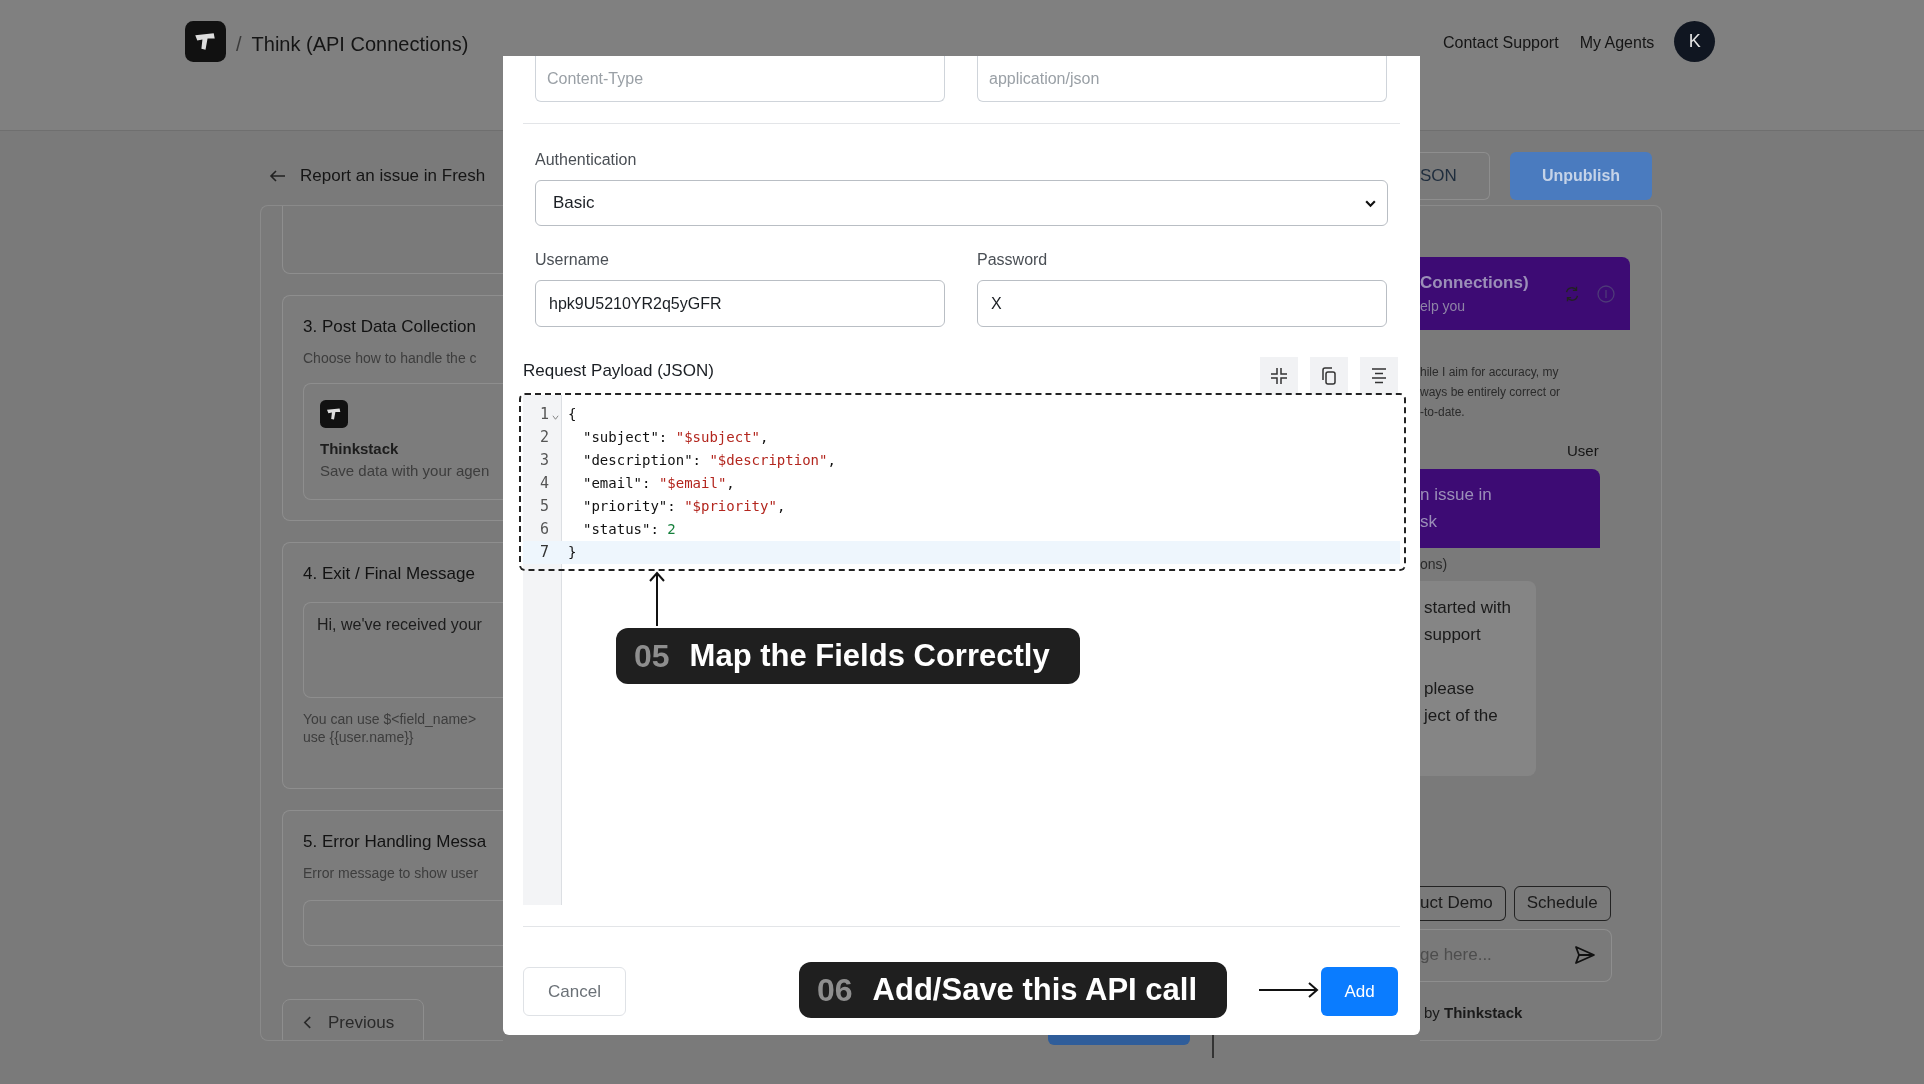 This screenshot has height=1084, width=1924. Describe the element at coordinates (1379, 376) in the screenshot. I see `align-center-icon` at that location.